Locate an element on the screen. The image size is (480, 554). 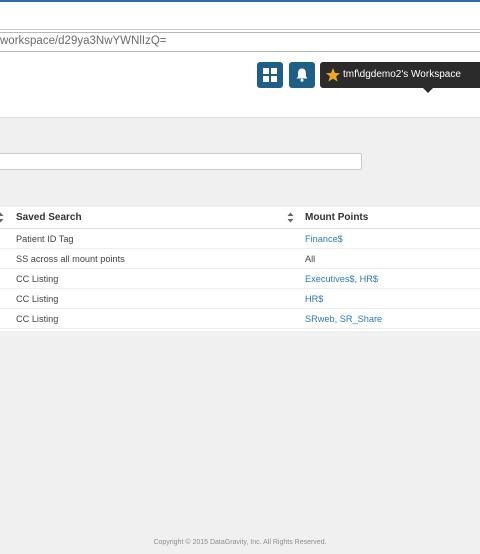
notifications-button is located at coordinates (302, 75).